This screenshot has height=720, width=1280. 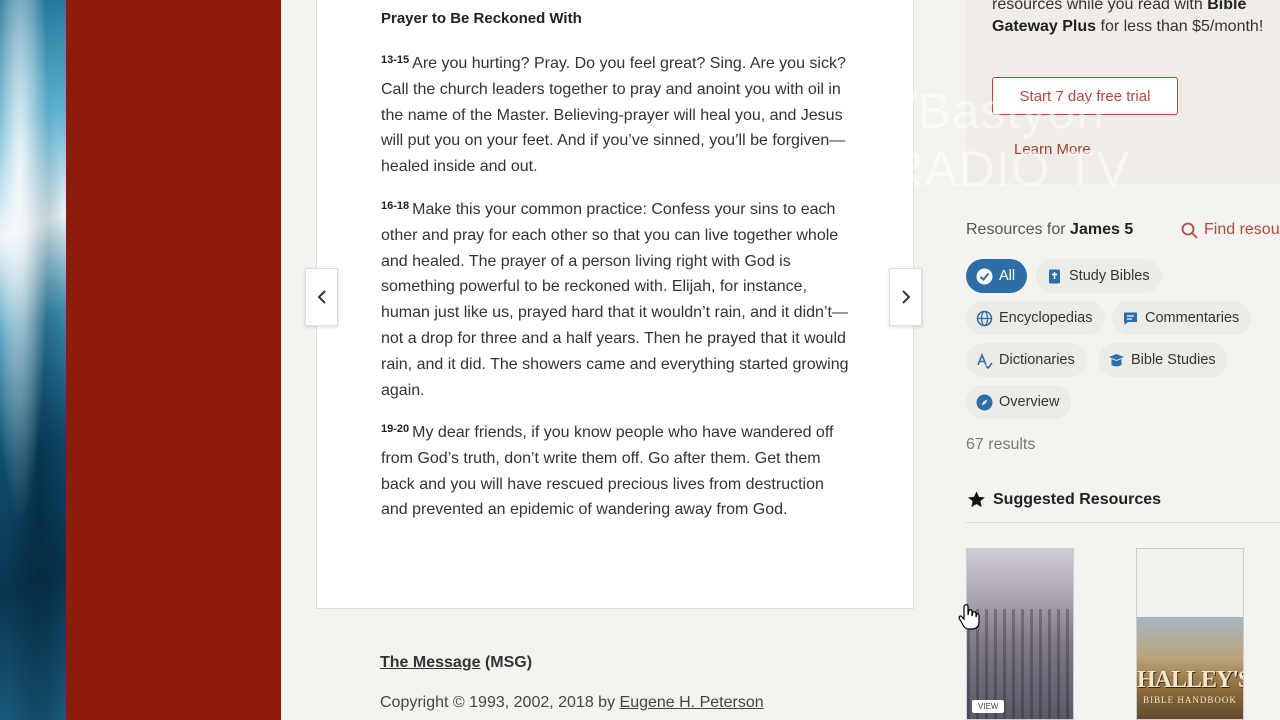 I want to click on compass-icon, so click(x=984, y=402).